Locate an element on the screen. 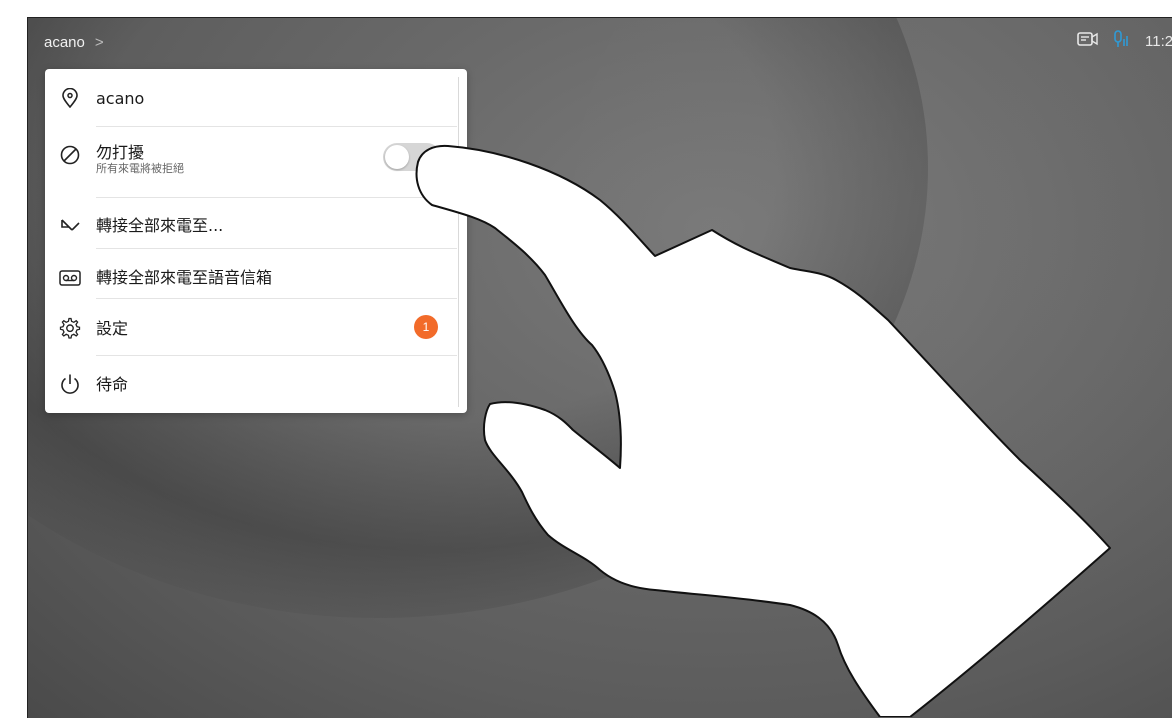 The image size is (1172, 718). call-forward-icon is located at coordinates (70, 226).